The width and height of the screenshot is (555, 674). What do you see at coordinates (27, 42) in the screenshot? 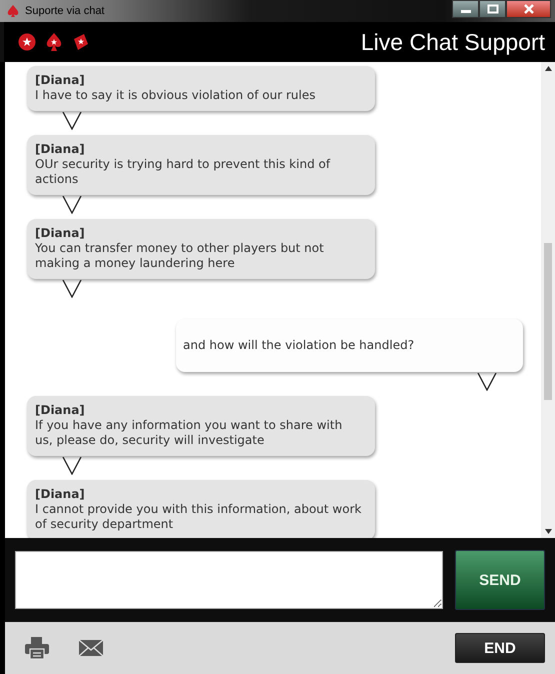
I see `poker-chip-icon` at bounding box center [27, 42].